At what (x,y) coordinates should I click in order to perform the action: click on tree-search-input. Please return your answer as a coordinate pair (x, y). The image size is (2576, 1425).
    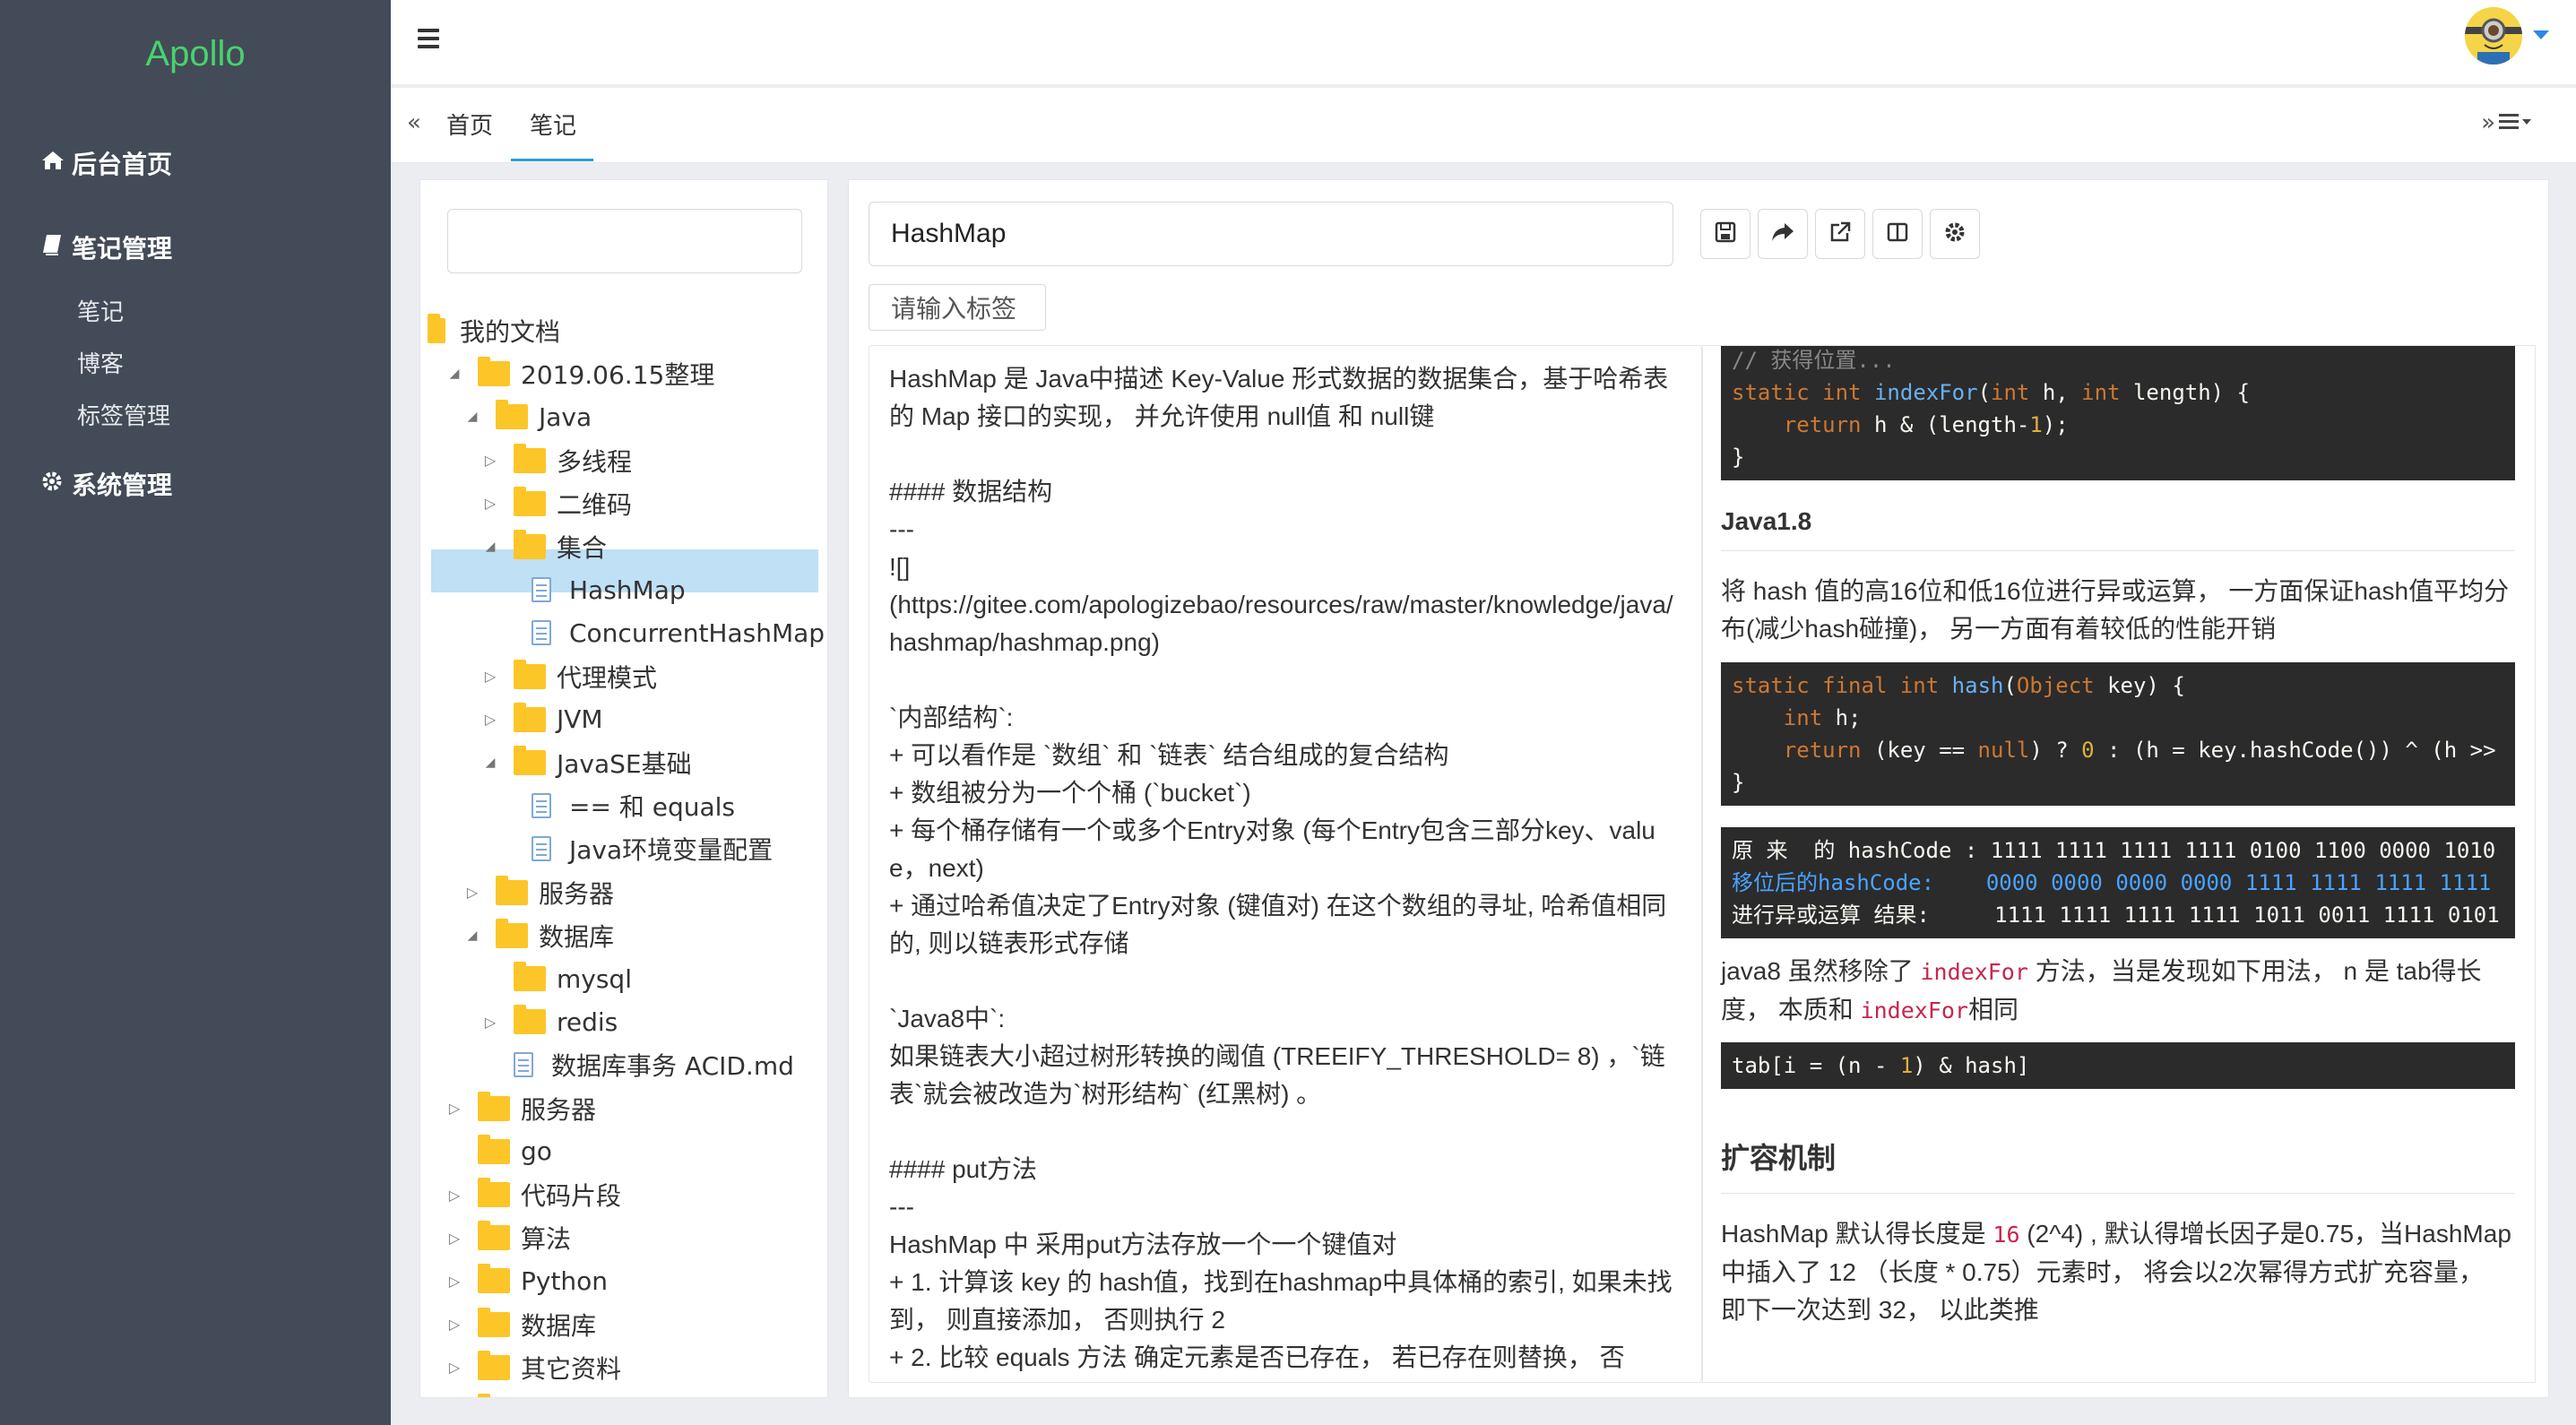
    Looking at the image, I should click on (624, 241).